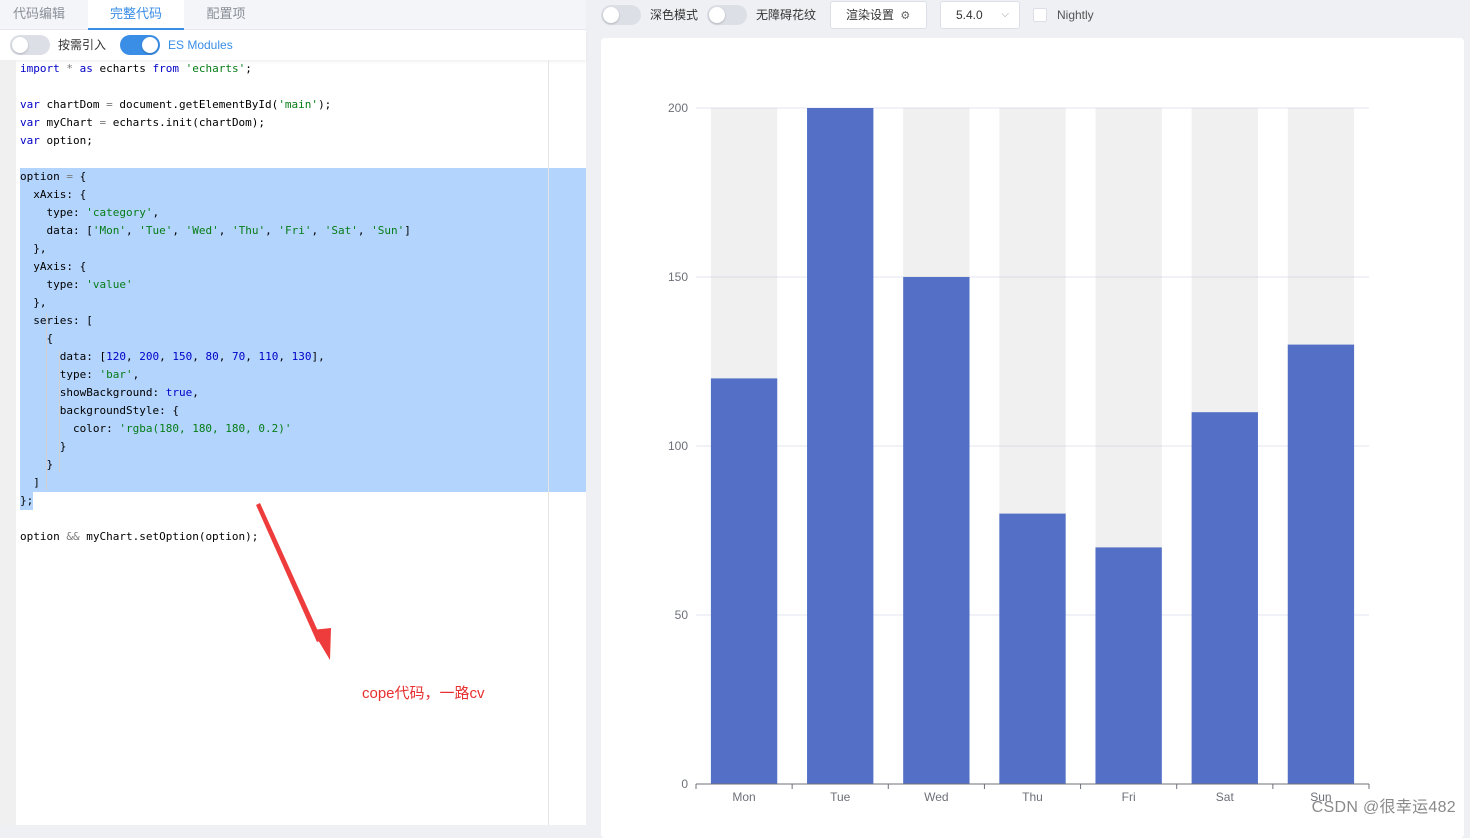 The width and height of the screenshot is (1470, 838). I want to click on y-tick-label: 200, so click(678, 108).